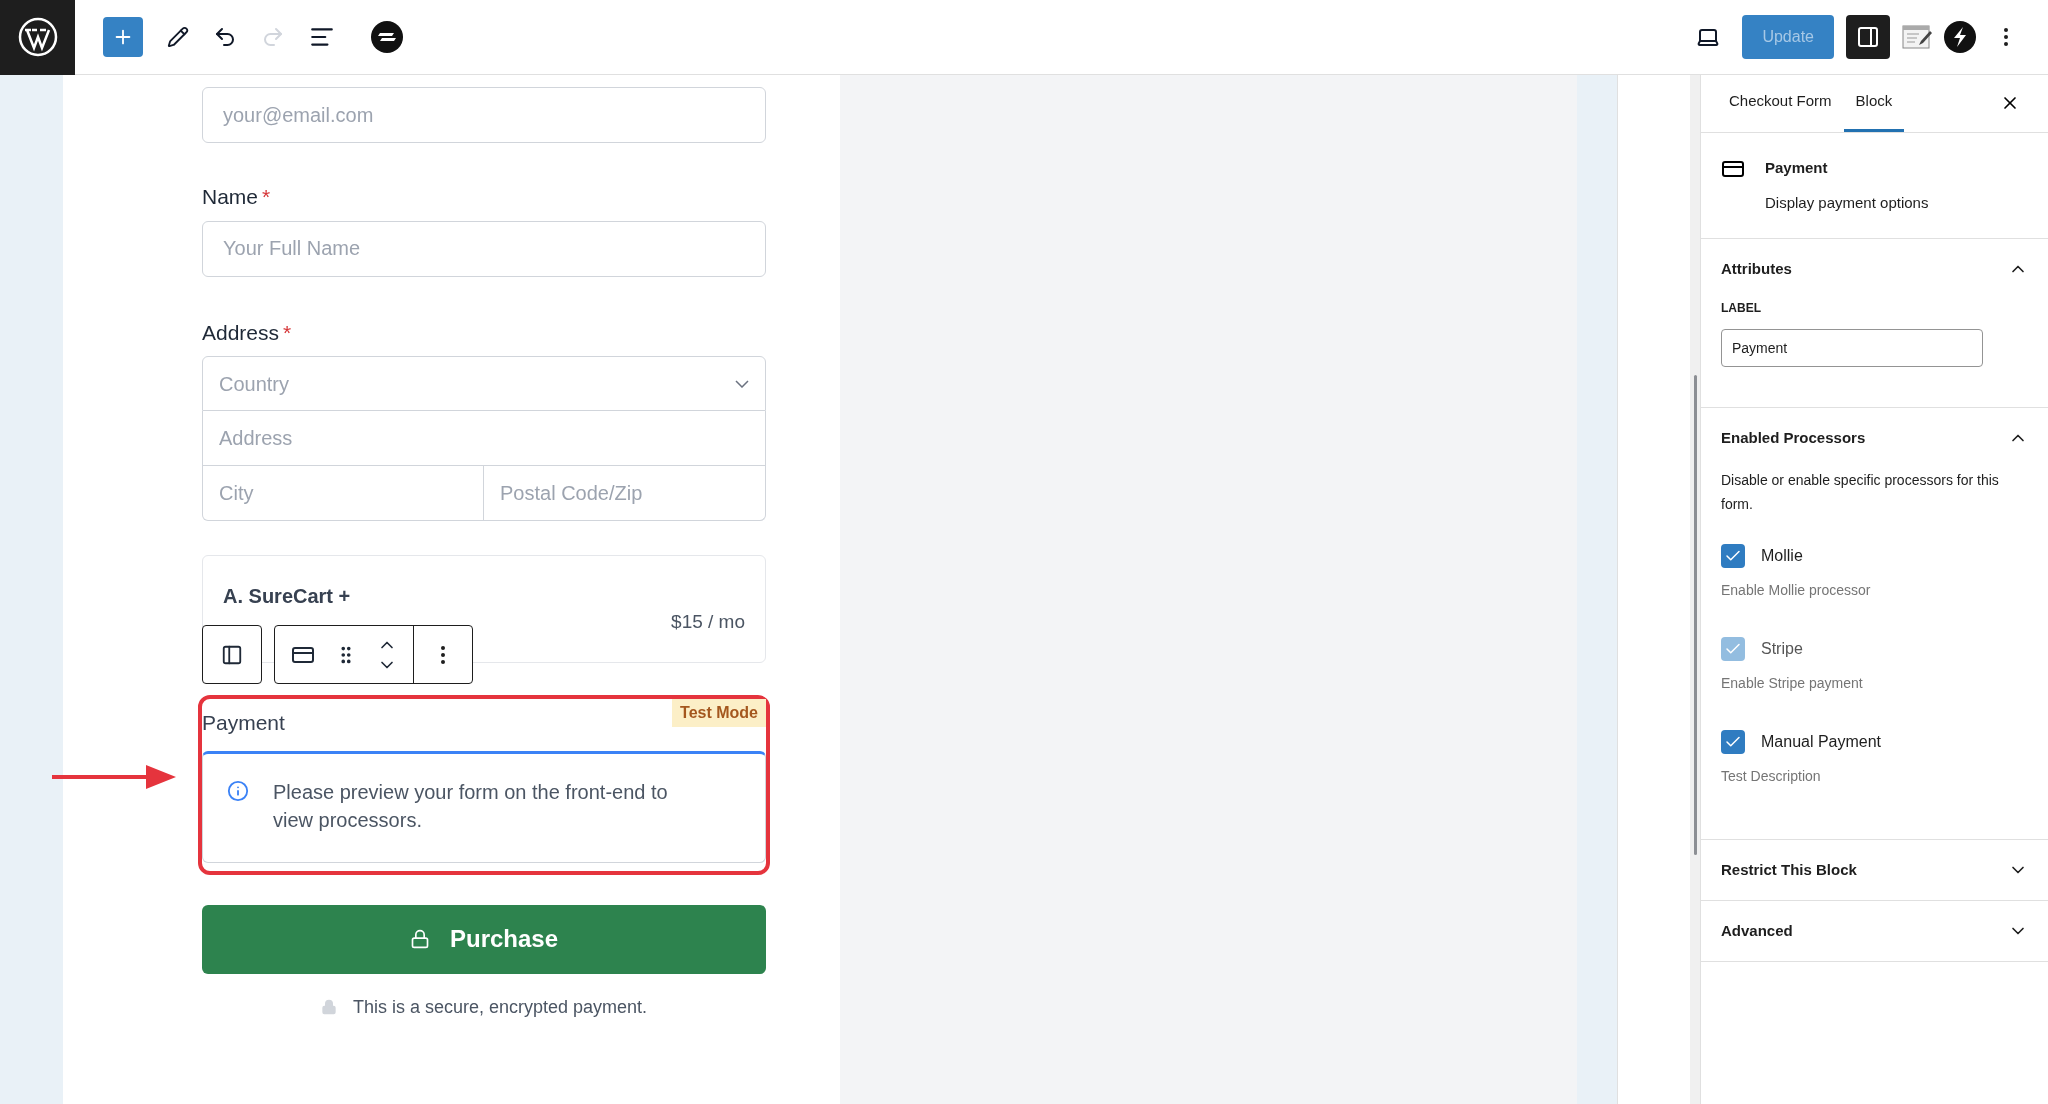 This screenshot has width=2048, height=1104. What do you see at coordinates (1852, 348) in the screenshot?
I see `label-input-field: Payment` at bounding box center [1852, 348].